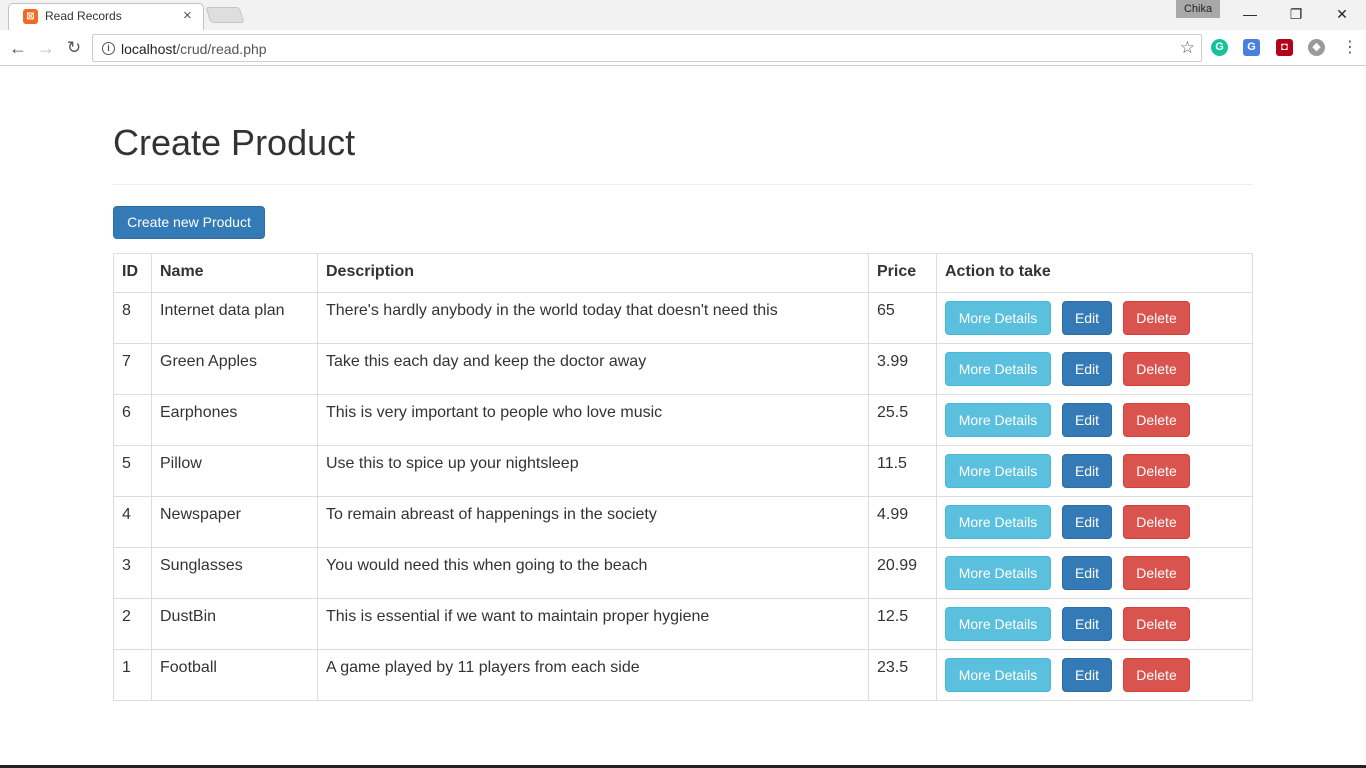  Describe the element at coordinates (1251, 47) in the screenshot. I see `translate-icon: G` at that location.